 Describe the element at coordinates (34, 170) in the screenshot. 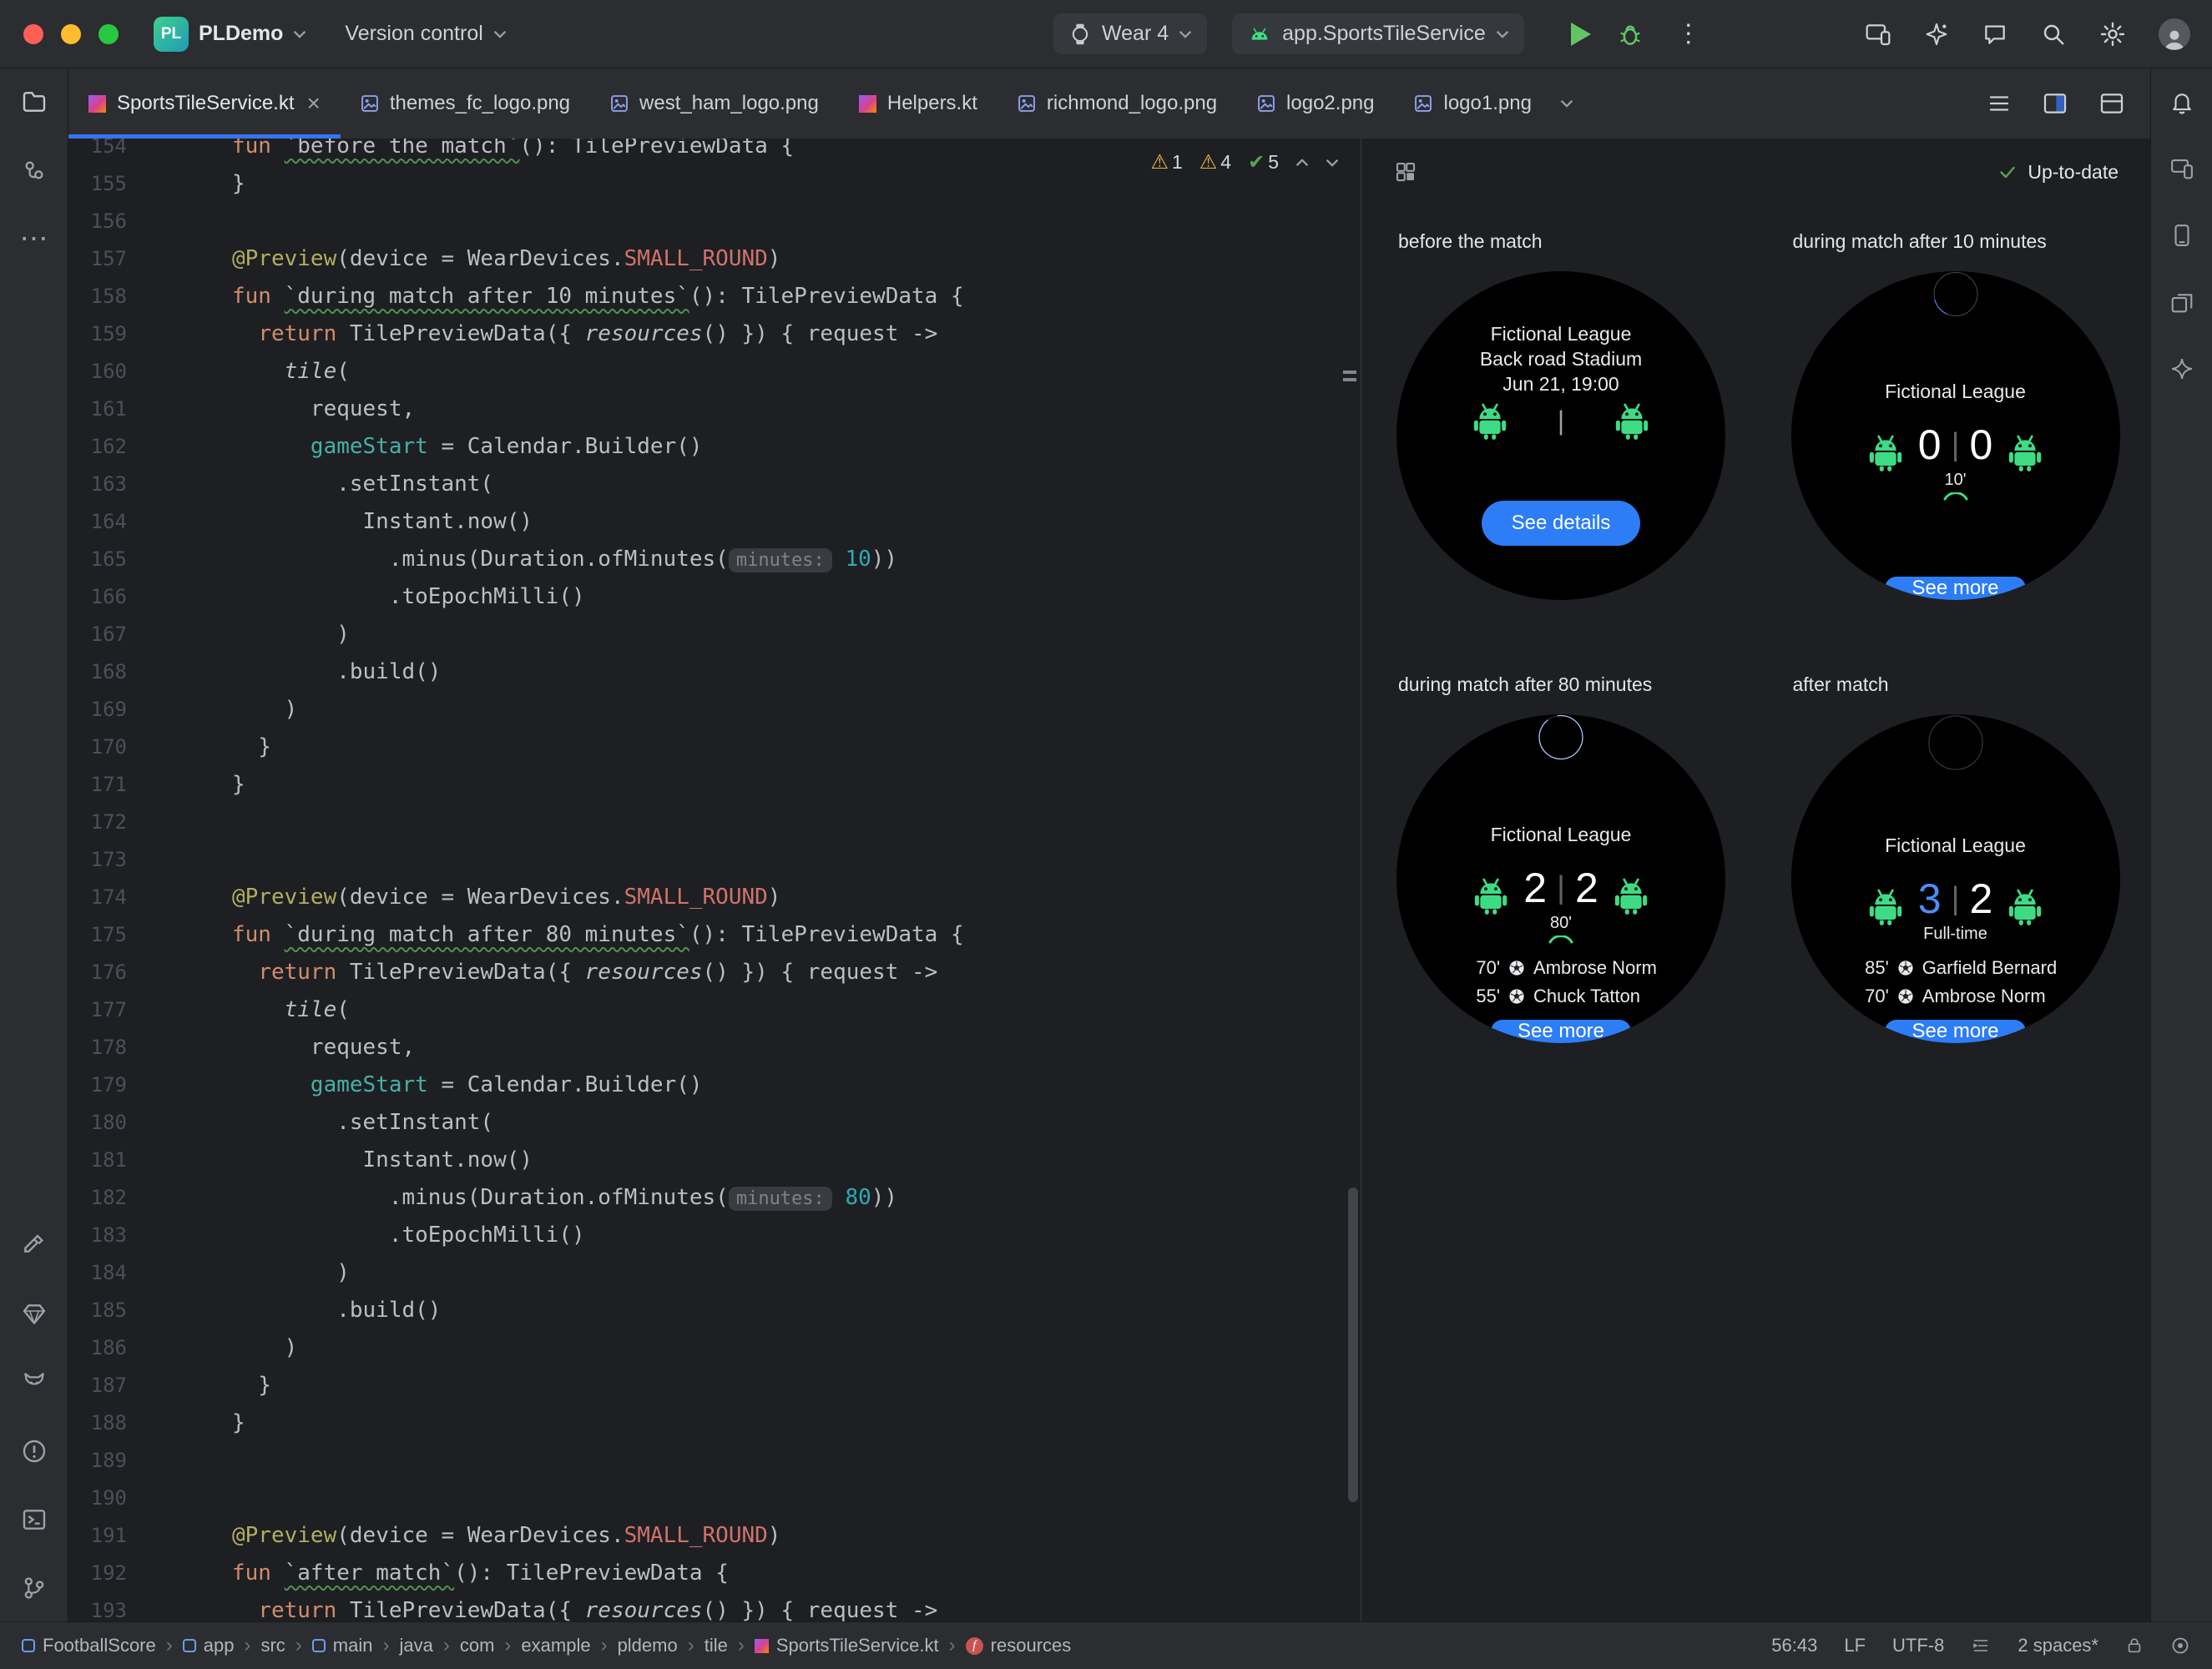

I see `pull-requests-tool-icon` at that location.